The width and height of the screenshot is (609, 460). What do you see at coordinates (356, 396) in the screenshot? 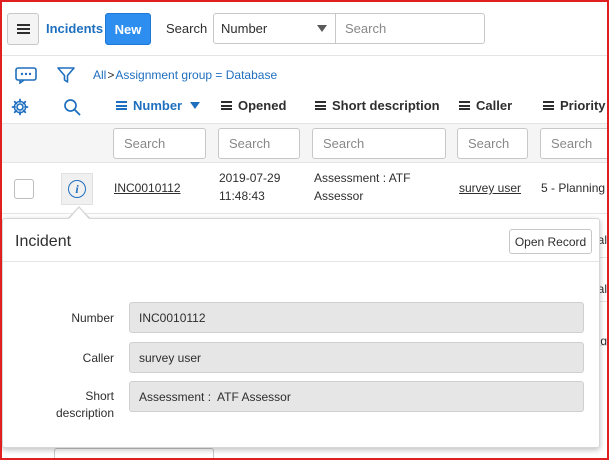
I see `field-short-description: Assessment : ATF Assessor` at bounding box center [356, 396].